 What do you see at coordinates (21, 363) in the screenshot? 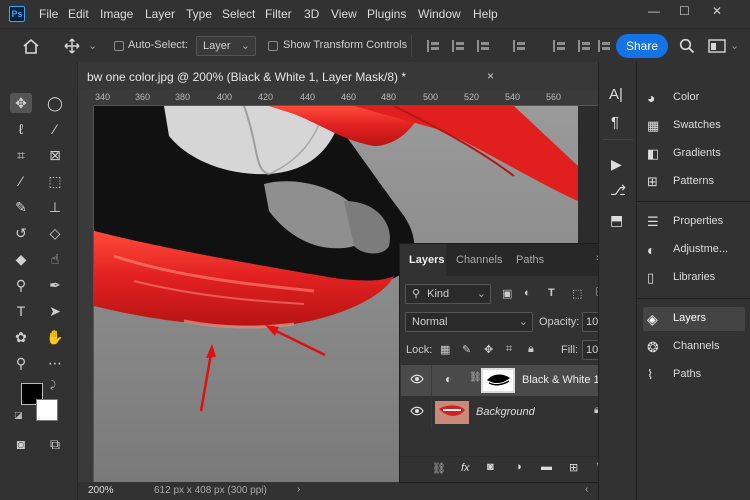
I see `zoom-tool-icon: ⚲` at bounding box center [21, 363].